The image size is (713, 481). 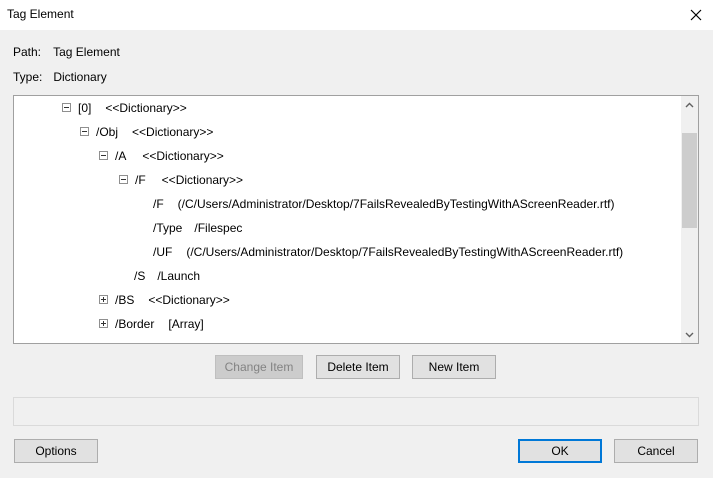 What do you see at coordinates (135, 324) in the screenshot?
I see `tree-node-key: /Border` at bounding box center [135, 324].